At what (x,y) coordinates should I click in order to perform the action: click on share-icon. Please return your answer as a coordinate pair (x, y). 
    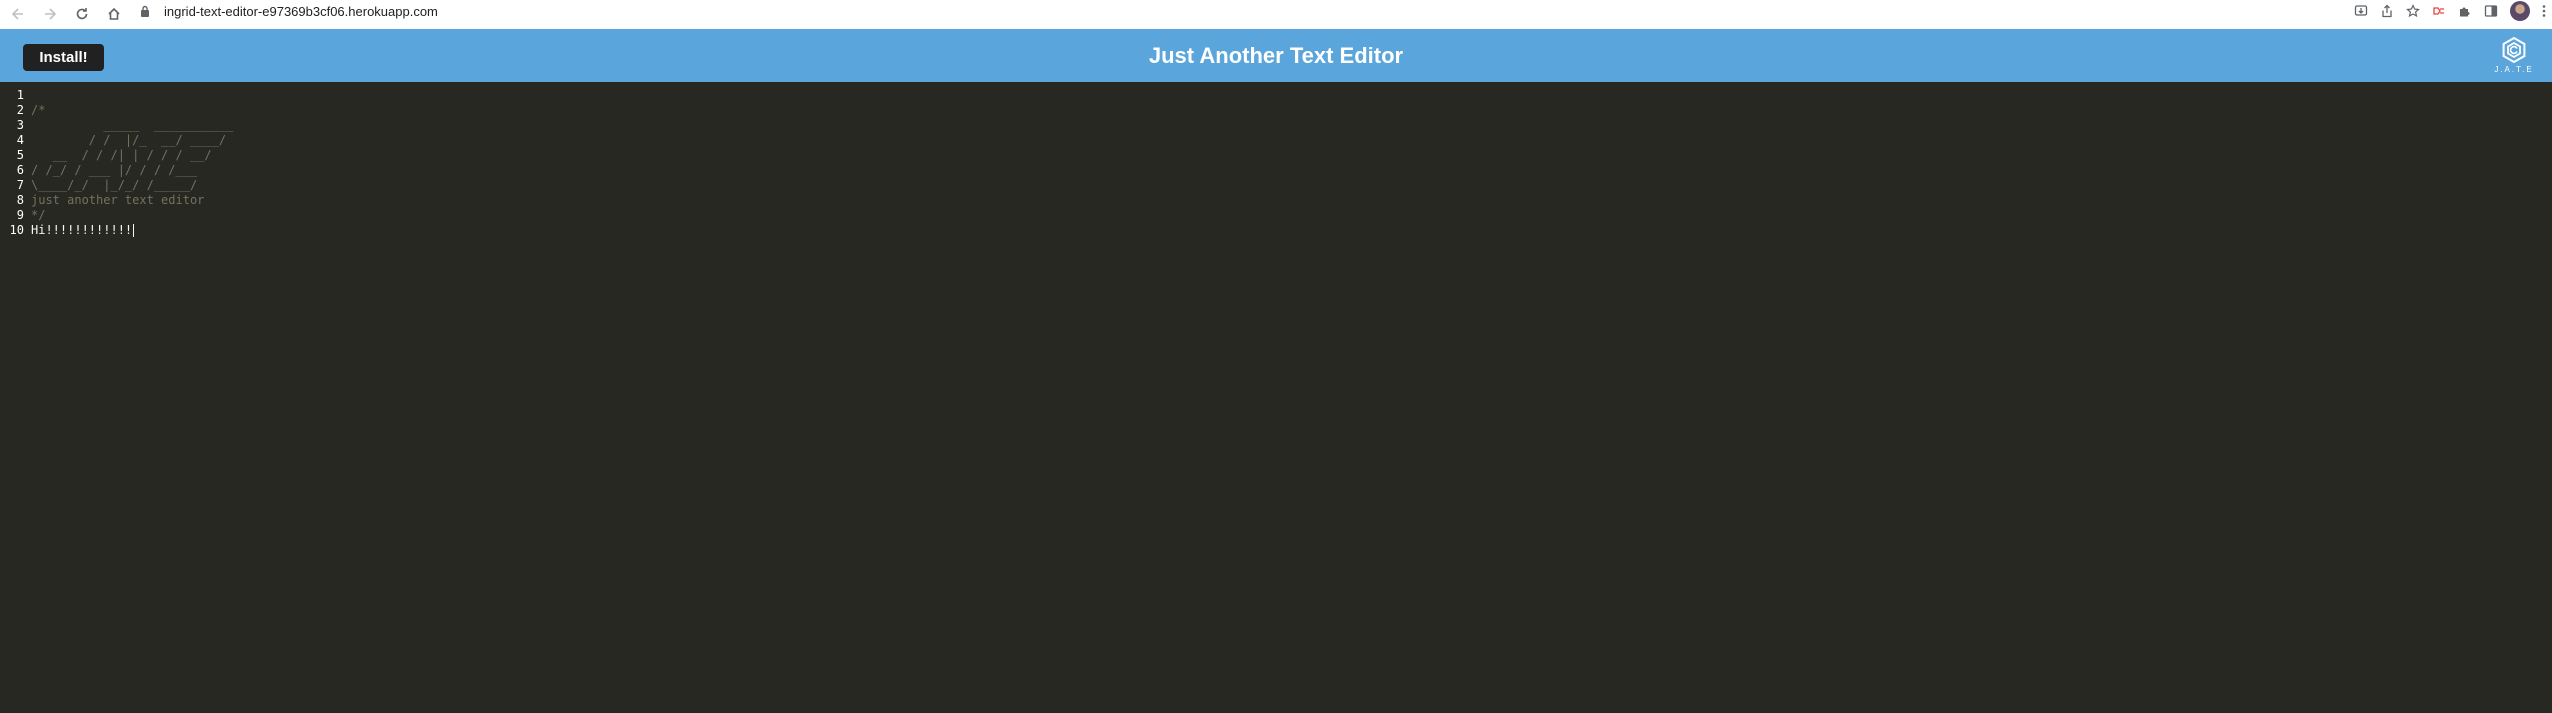
    Looking at the image, I should click on (2387, 11).